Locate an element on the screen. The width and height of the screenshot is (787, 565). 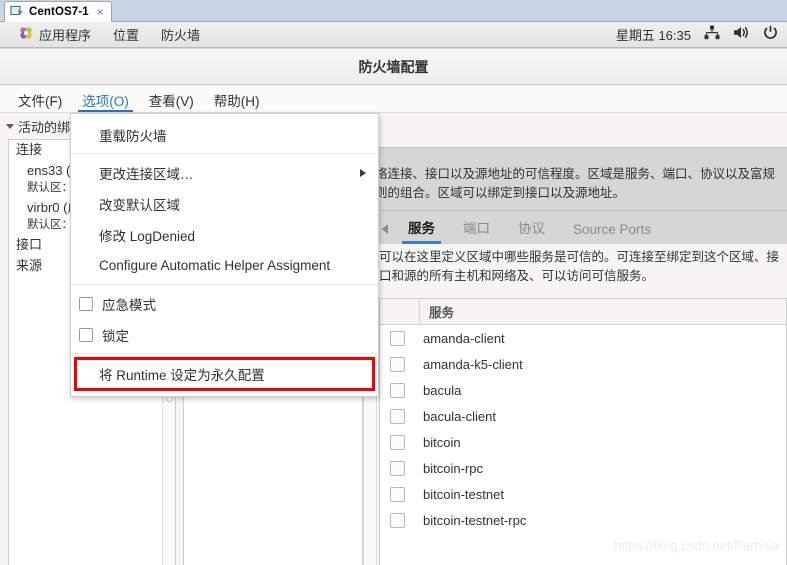
menu-item-panic-mode-label: 应急模式 is located at coordinates (129, 305).